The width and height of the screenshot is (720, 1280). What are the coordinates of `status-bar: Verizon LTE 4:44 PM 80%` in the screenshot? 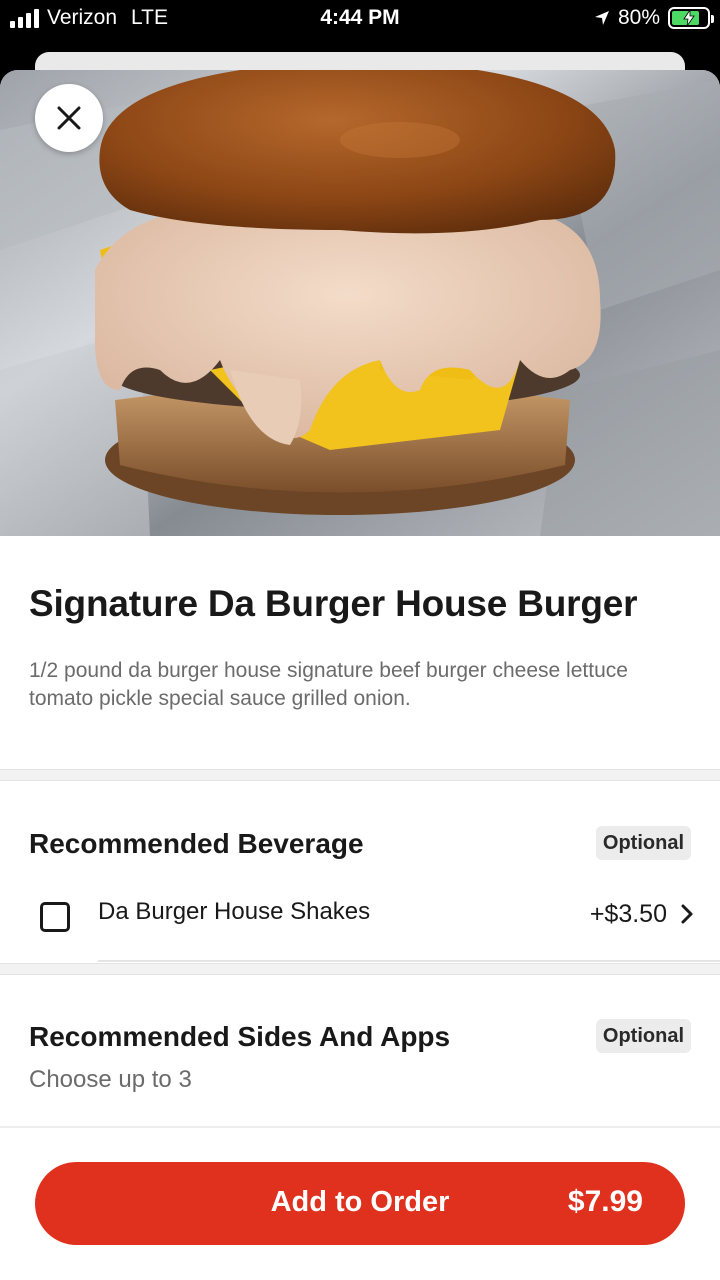 It's located at (360, 20).